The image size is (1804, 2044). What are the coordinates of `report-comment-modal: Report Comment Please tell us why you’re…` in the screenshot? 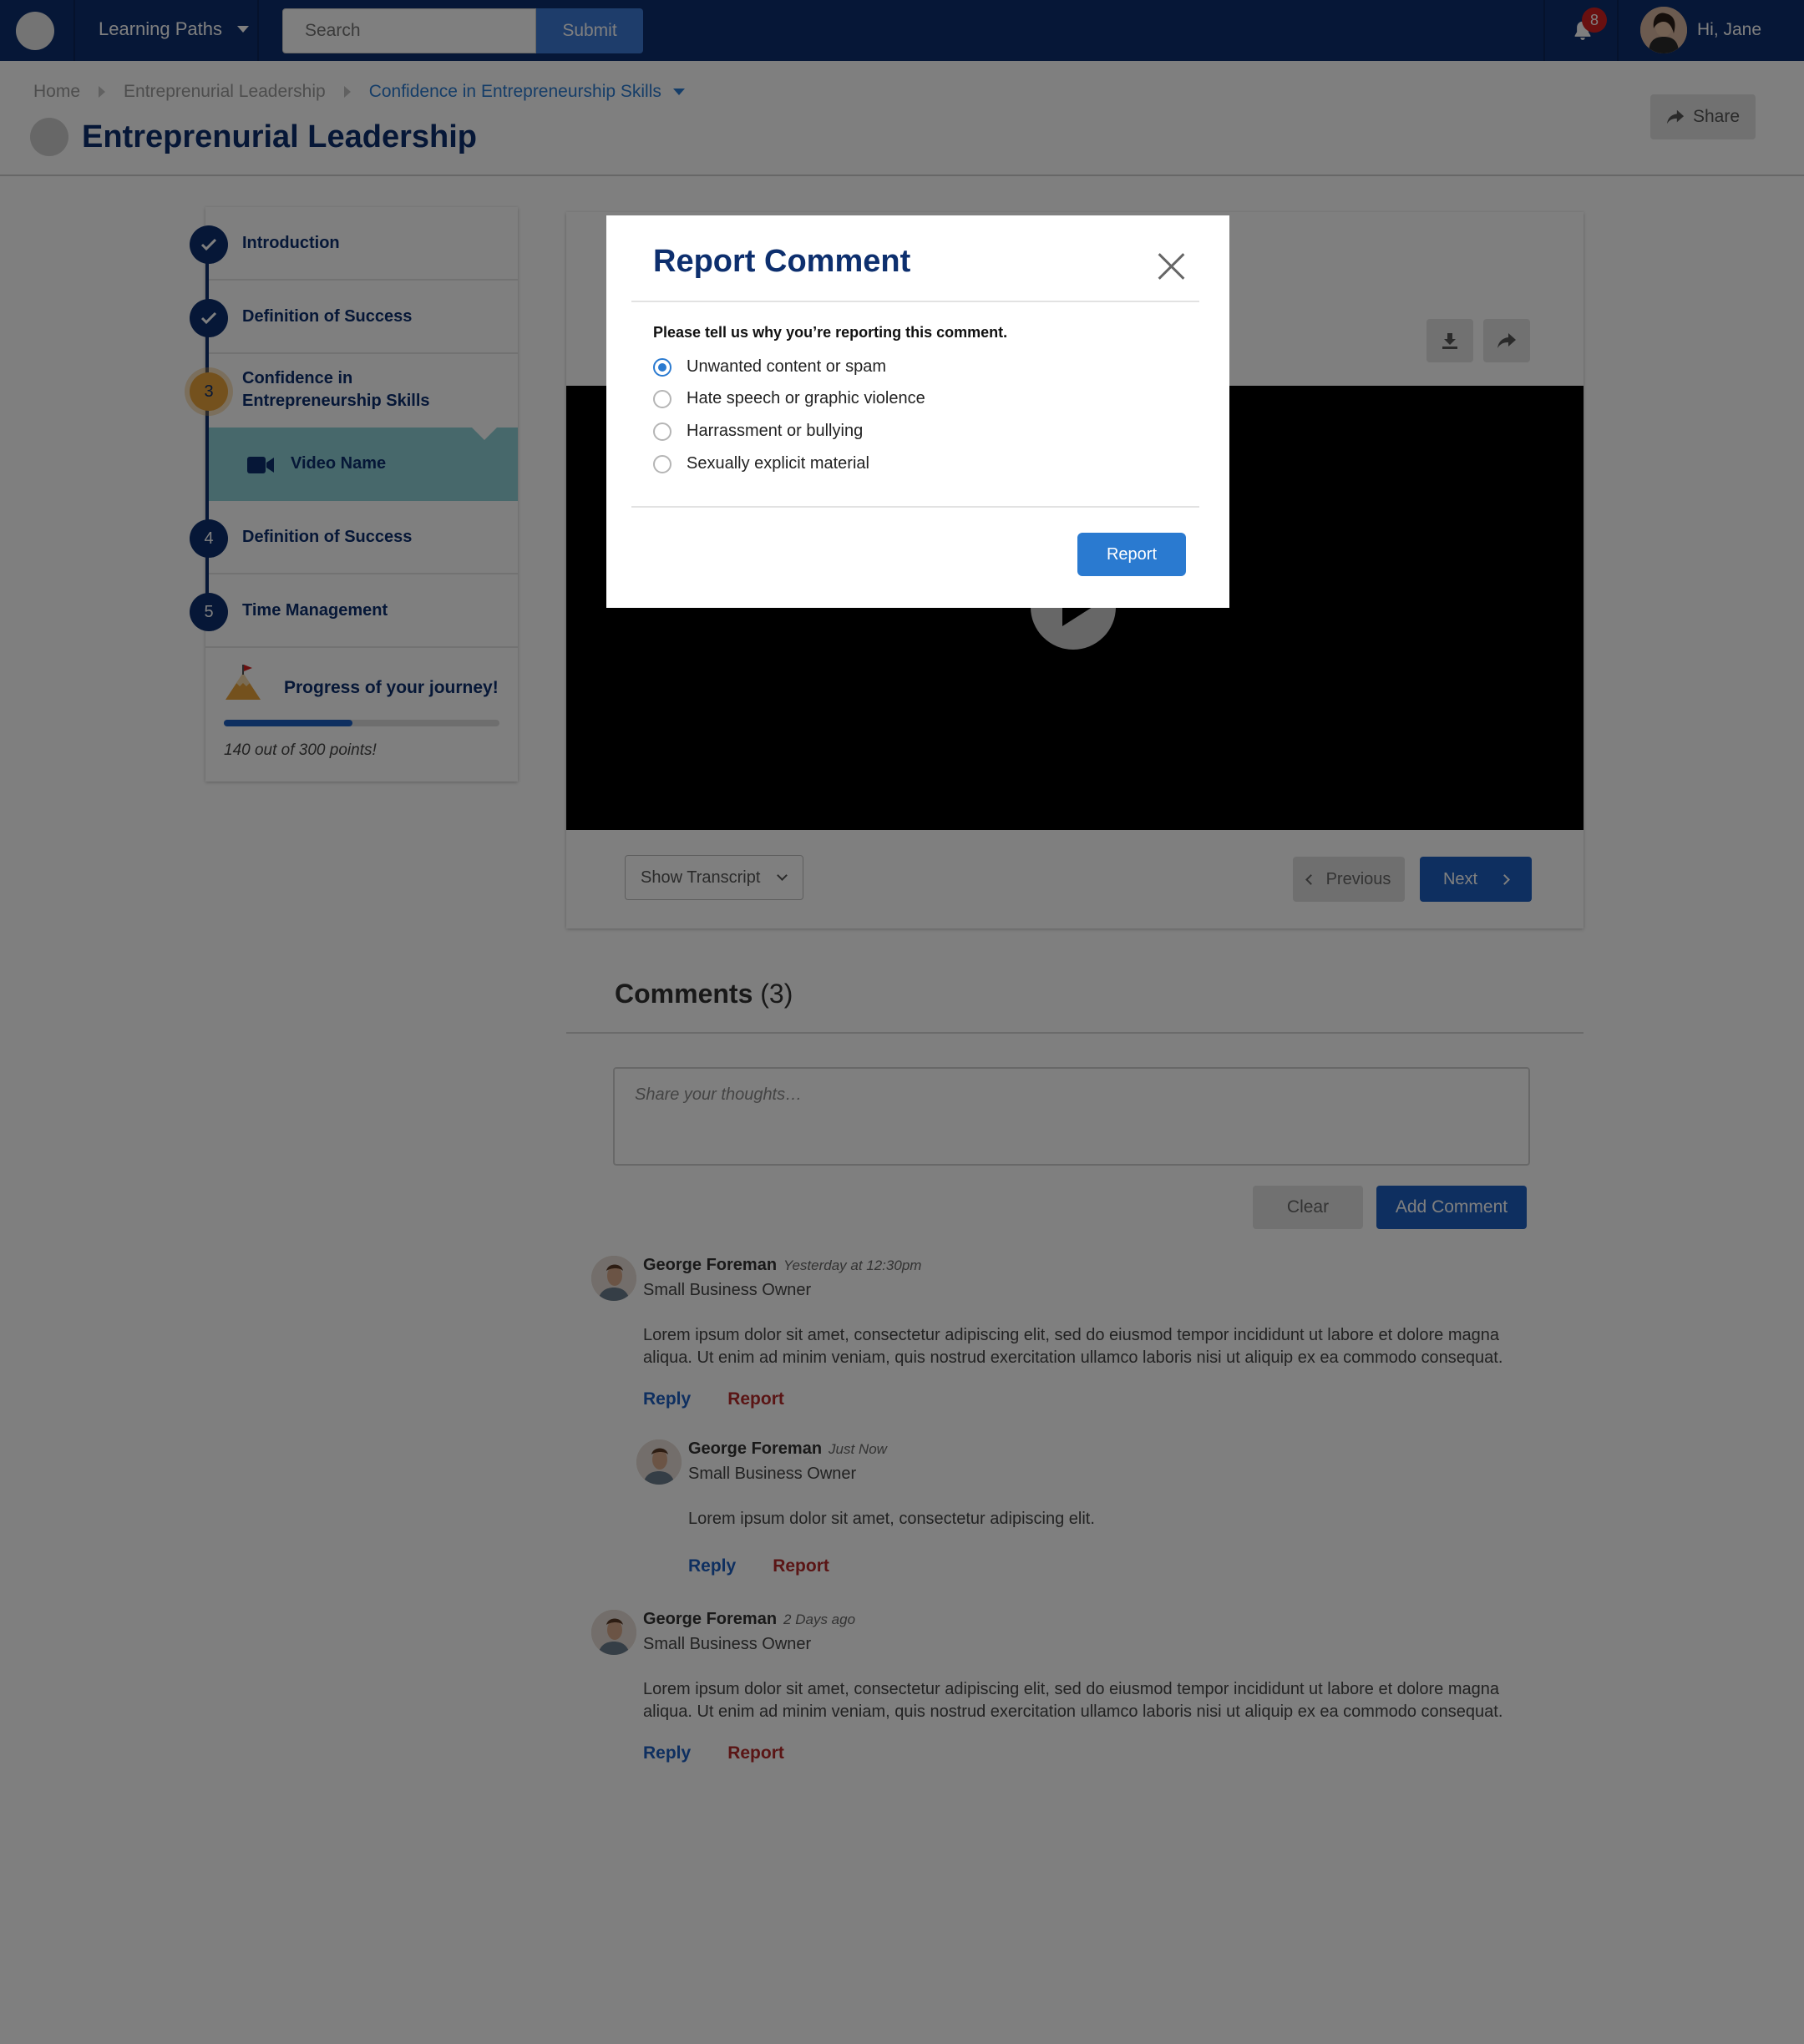 It's located at (917, 411).